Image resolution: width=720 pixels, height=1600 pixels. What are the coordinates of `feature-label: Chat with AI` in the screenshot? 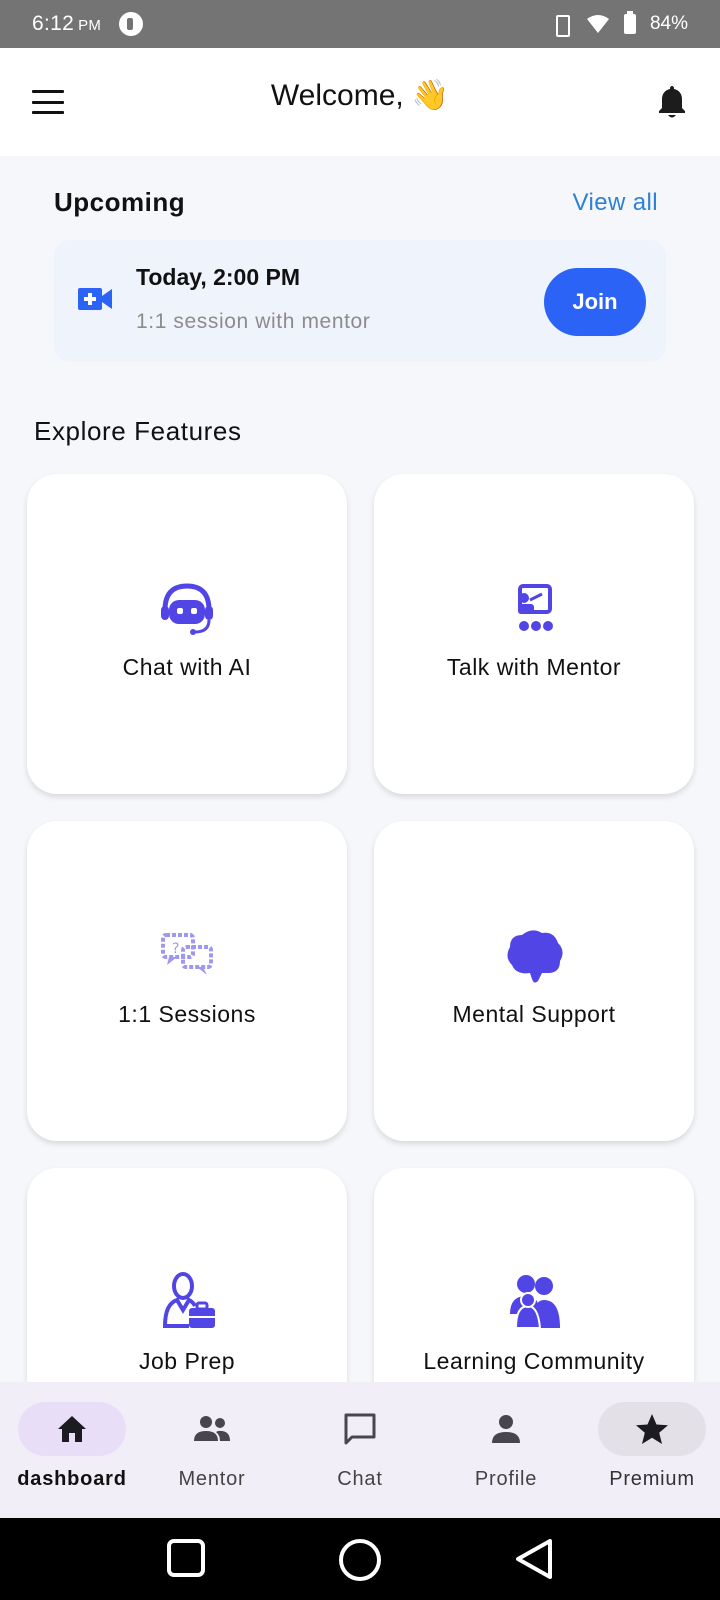 It's located at (187, 667).